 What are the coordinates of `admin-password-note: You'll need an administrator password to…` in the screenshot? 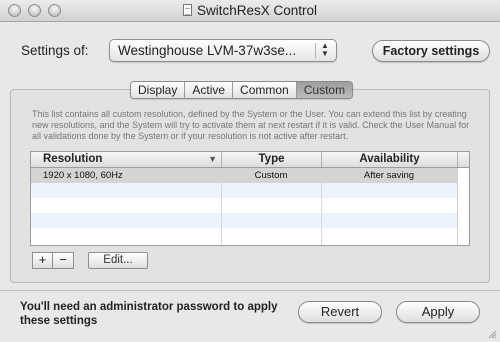 It's located at (149, 314).